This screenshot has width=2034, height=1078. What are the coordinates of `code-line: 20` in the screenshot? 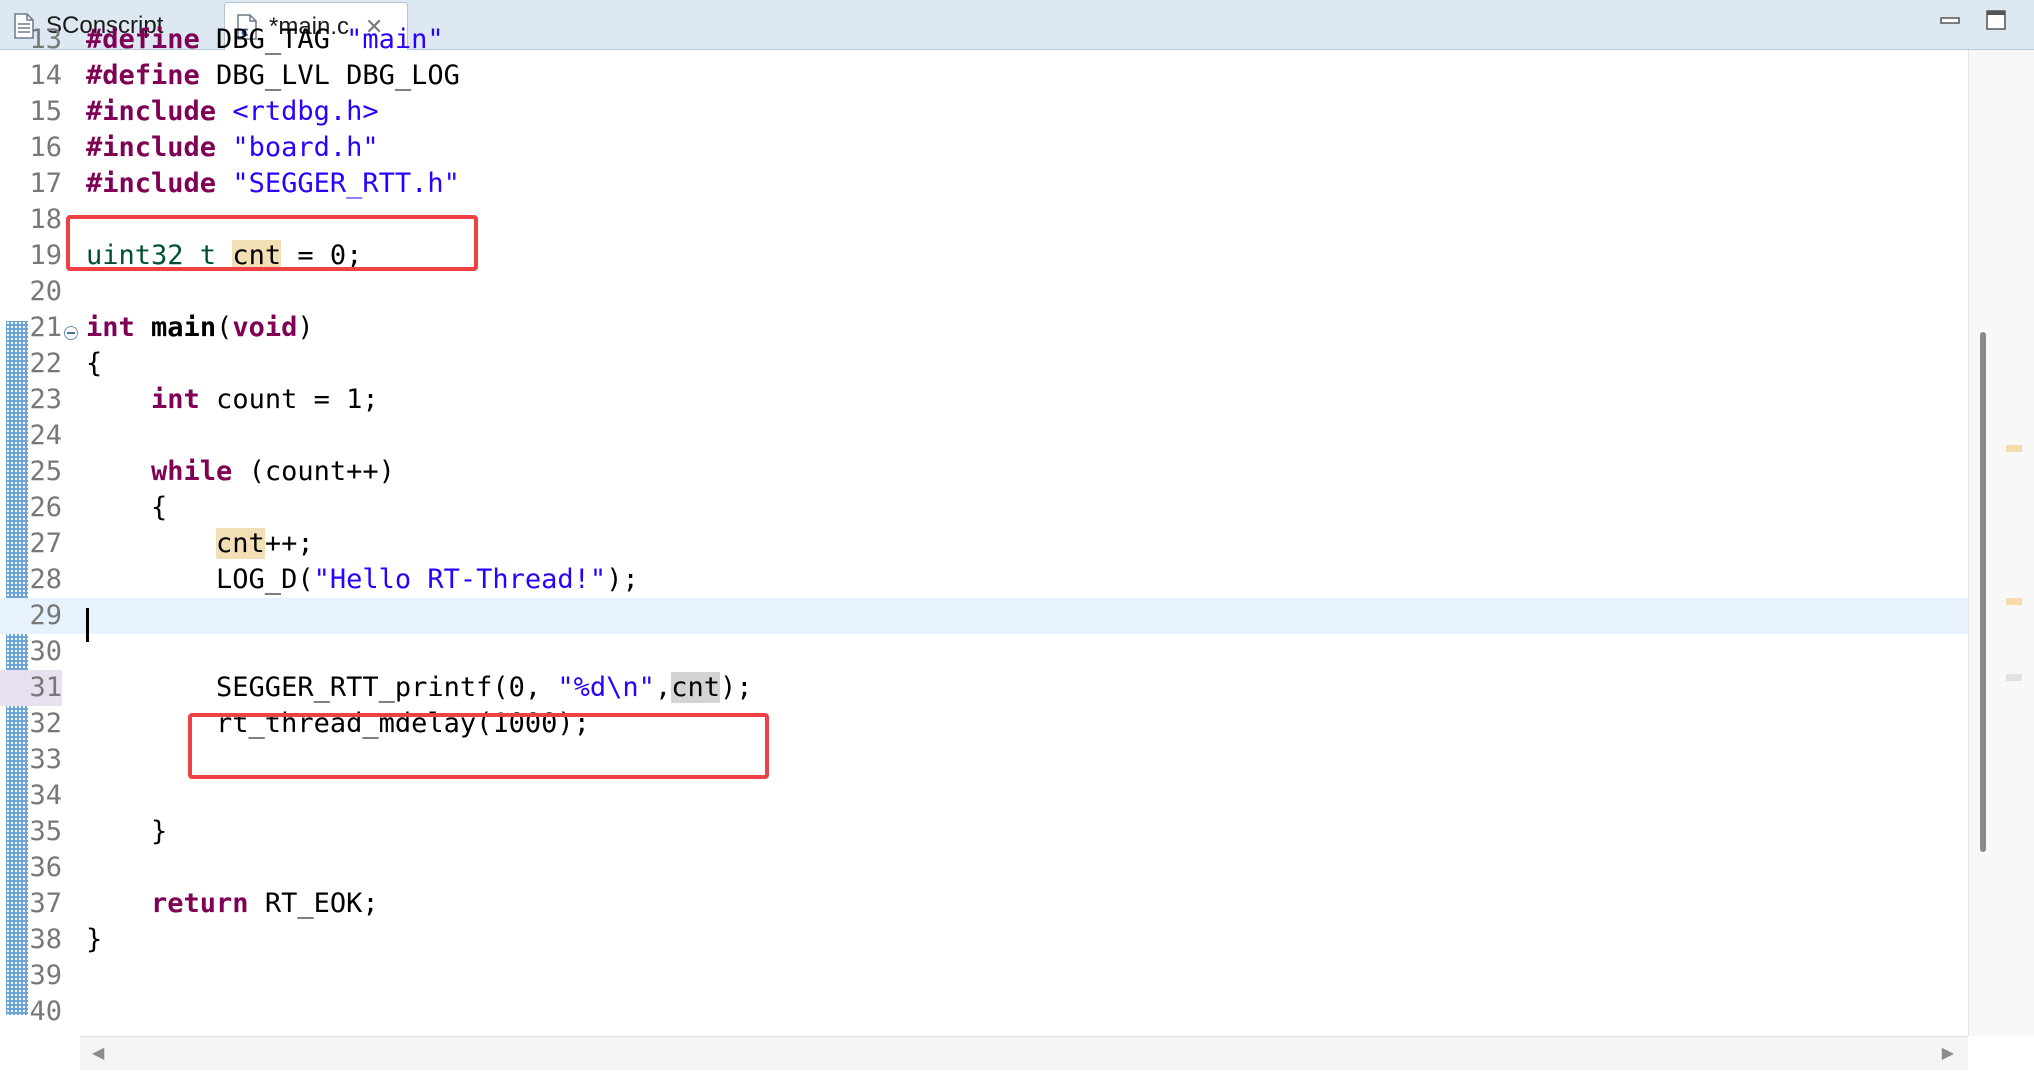 It's located at (984, 292).